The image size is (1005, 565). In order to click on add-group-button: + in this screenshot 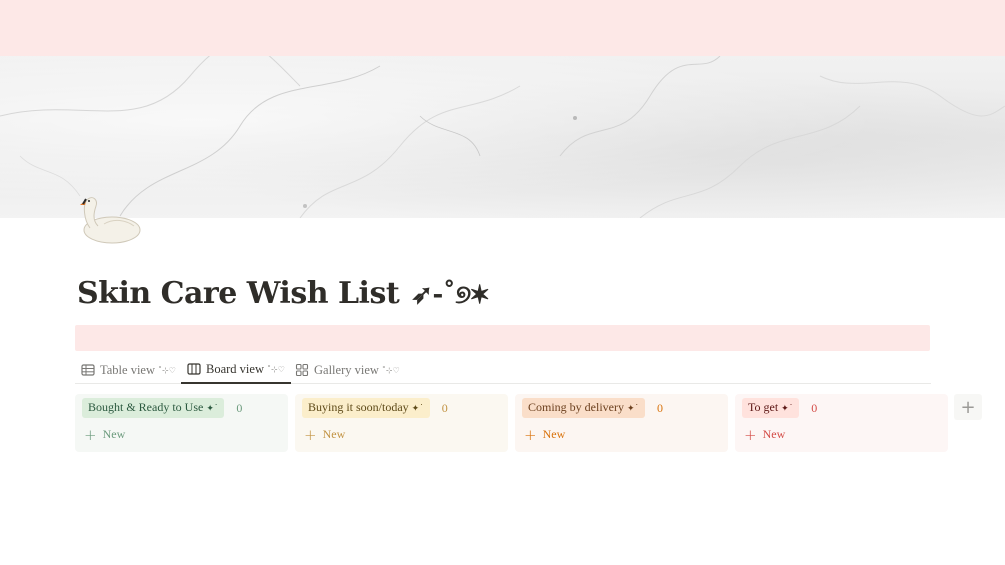, I will do `click(968, 407)`.